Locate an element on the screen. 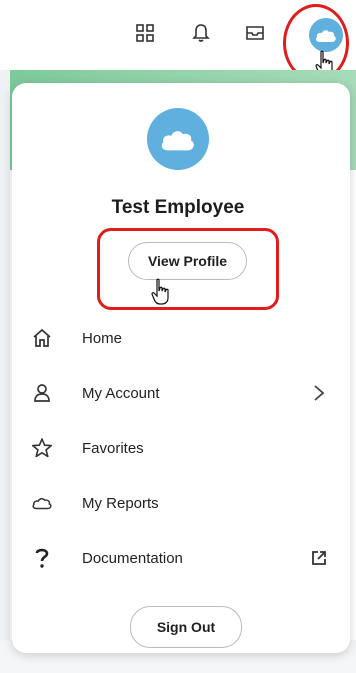 Image resolution: width=356 pixels, height=673 pixels. question-mark-icon is located at coordinates (42, 558).